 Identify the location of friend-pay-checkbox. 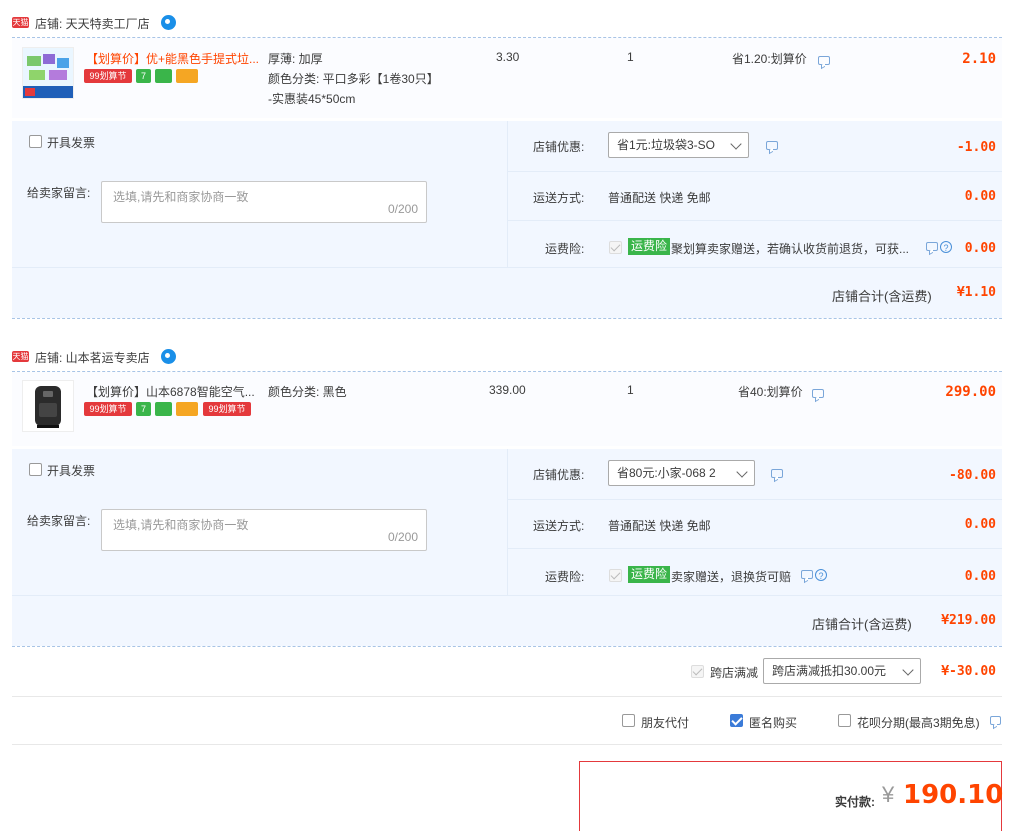
(628, 720).